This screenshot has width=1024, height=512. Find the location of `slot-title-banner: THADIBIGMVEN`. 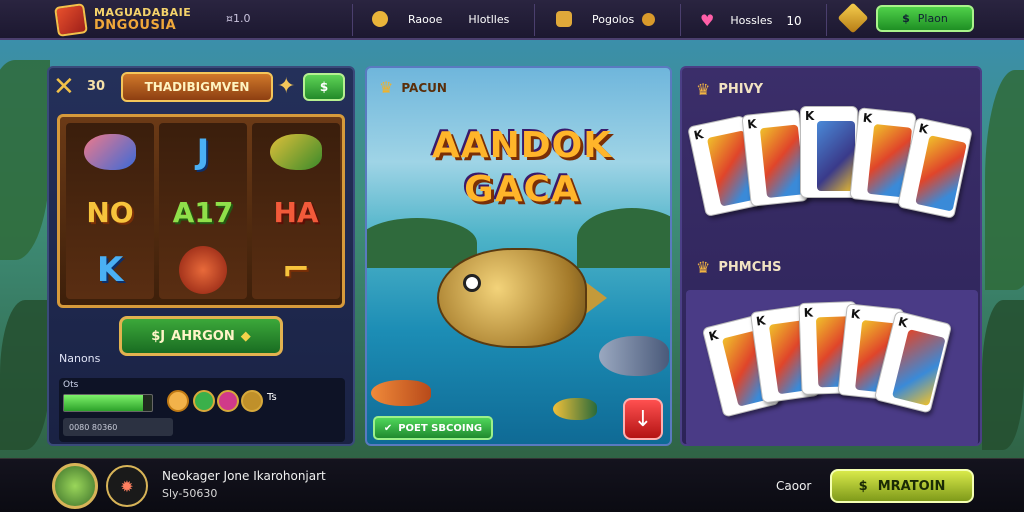

slot-title-banner: THADIBIGMVEN is located at coordinates (197, 87).